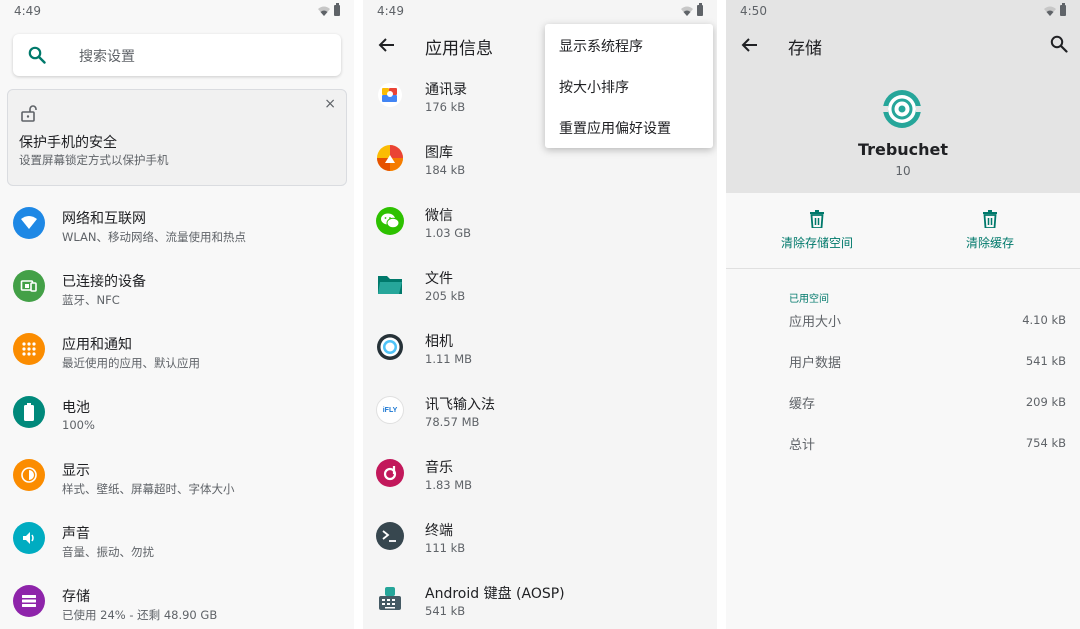 Image resolution: width=1080 pixels, height=629 pixels. I want to click on page-title: 应用信息, so click(459, 49).